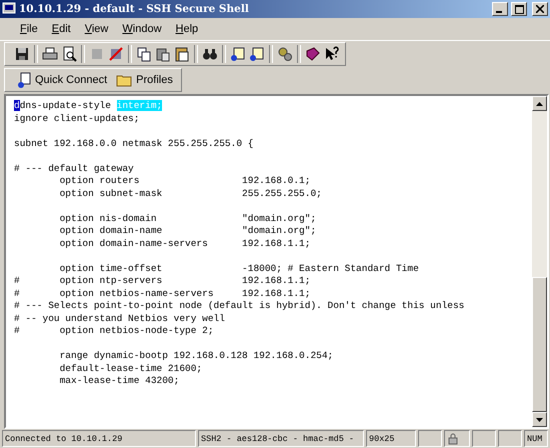  What do you see at coordinates (539, 261) in the screenshot?
I see `scrollbar` at bounding box center [539, 261].